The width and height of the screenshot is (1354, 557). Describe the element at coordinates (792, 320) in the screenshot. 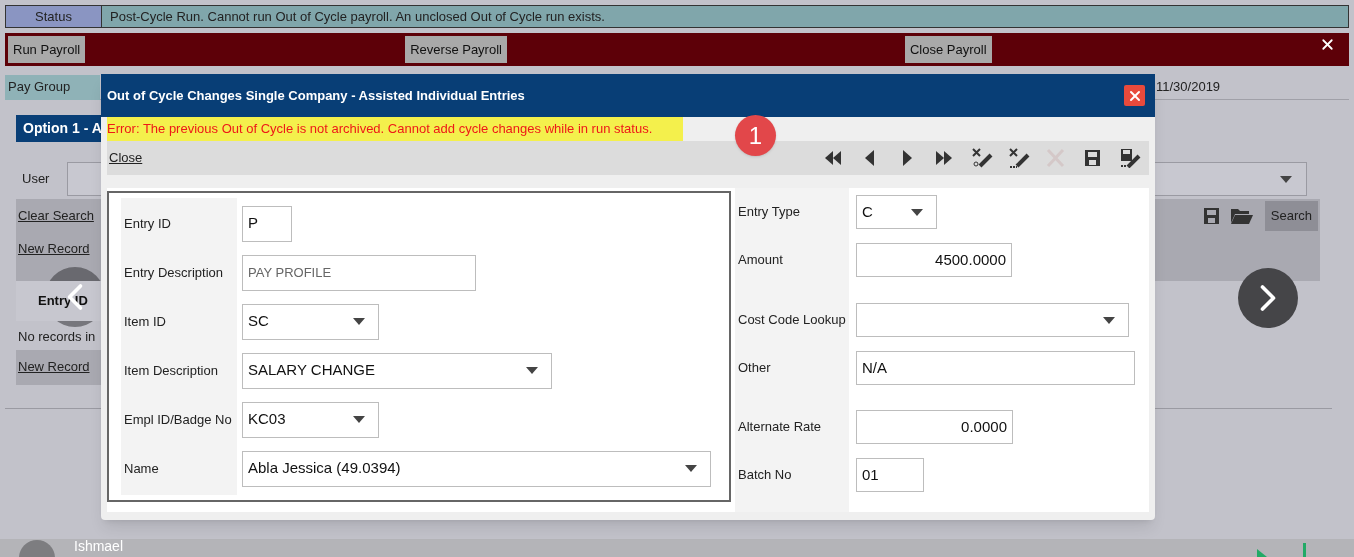

I see `field-label: Cost Code Lookup` at that location.